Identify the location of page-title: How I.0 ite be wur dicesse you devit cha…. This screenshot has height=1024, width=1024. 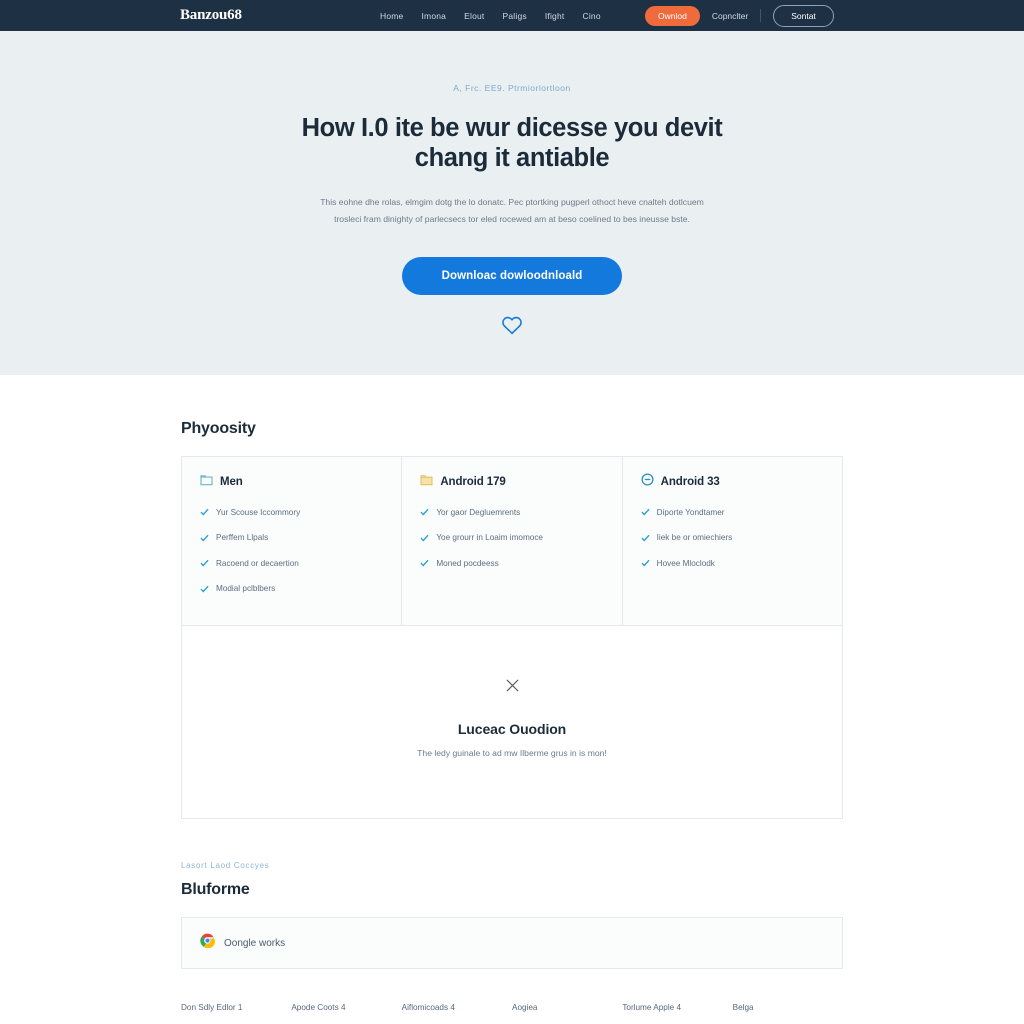
(512, 143).